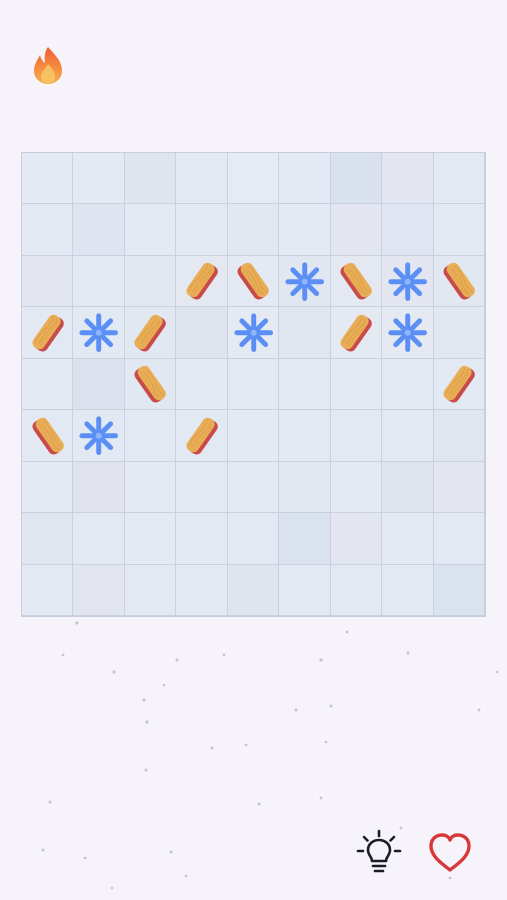 The image size is (507, 900). Describe the element at coordinates (253, 55) in the screenshot. I see `top-bar` at that location.